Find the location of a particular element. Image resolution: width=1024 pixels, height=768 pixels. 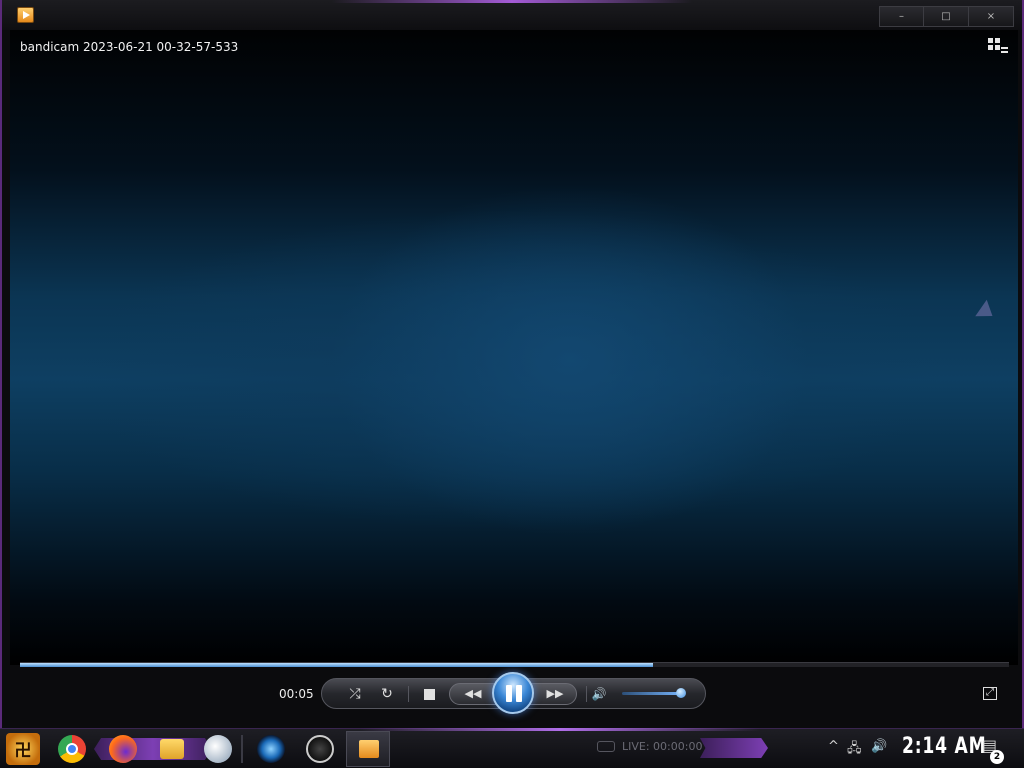

show-hidden-icons-chevron-icon: ^ is located at coordinates (833, 746).